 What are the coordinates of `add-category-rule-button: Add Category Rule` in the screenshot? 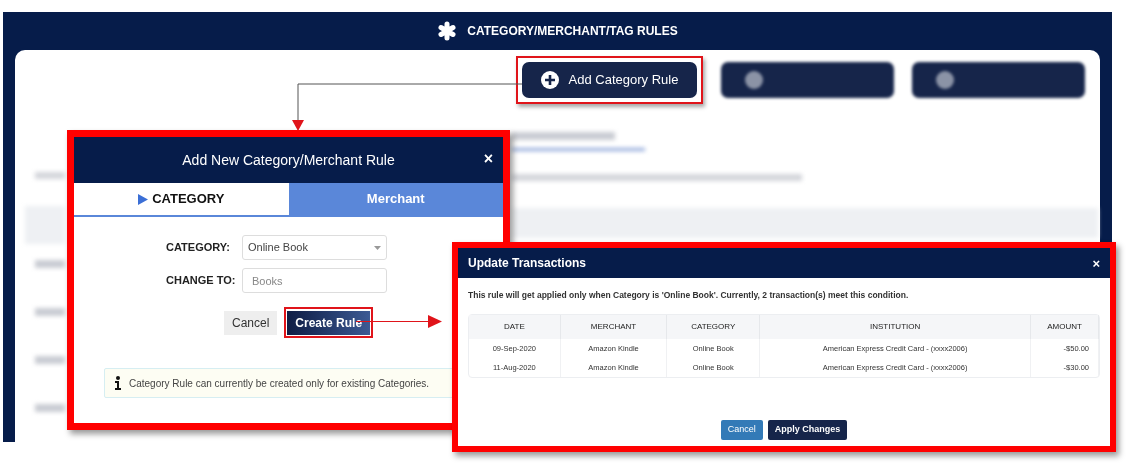 It's located at (609, 80).